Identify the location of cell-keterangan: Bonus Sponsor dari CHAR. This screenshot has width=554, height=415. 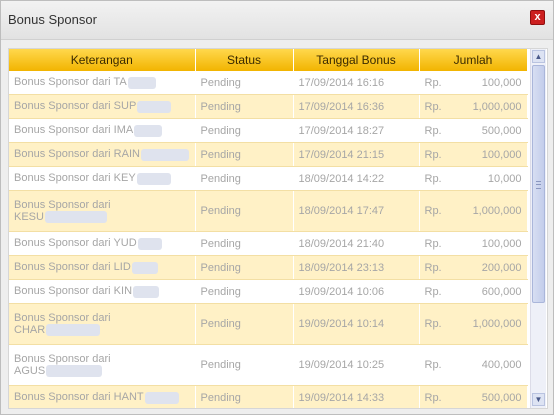
(102, 324).